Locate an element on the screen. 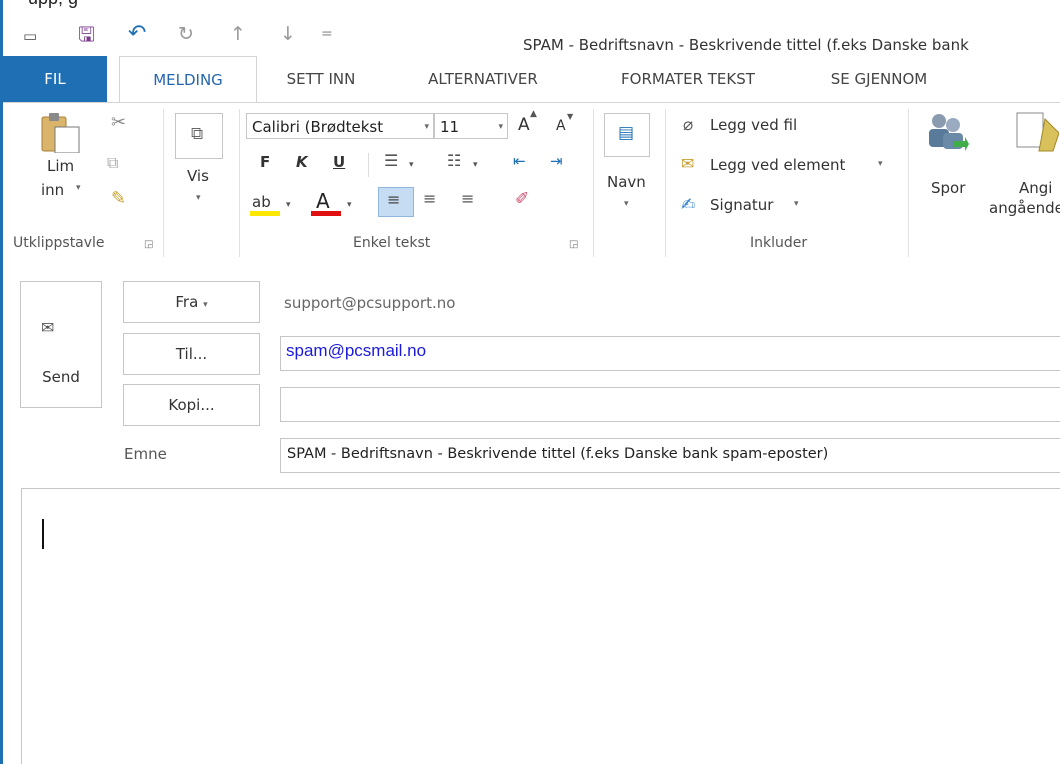 This screenshot has height=764, width=1060. text-caret is located at coordinates (43, 534).